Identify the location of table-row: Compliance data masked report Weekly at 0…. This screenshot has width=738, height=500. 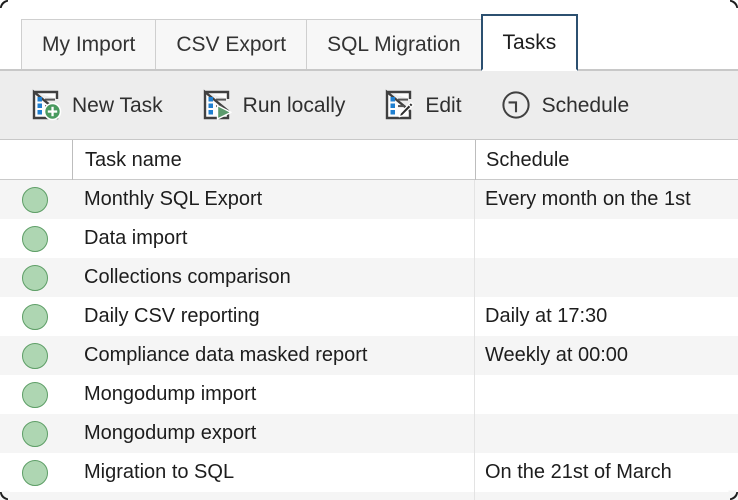
(369, 355).